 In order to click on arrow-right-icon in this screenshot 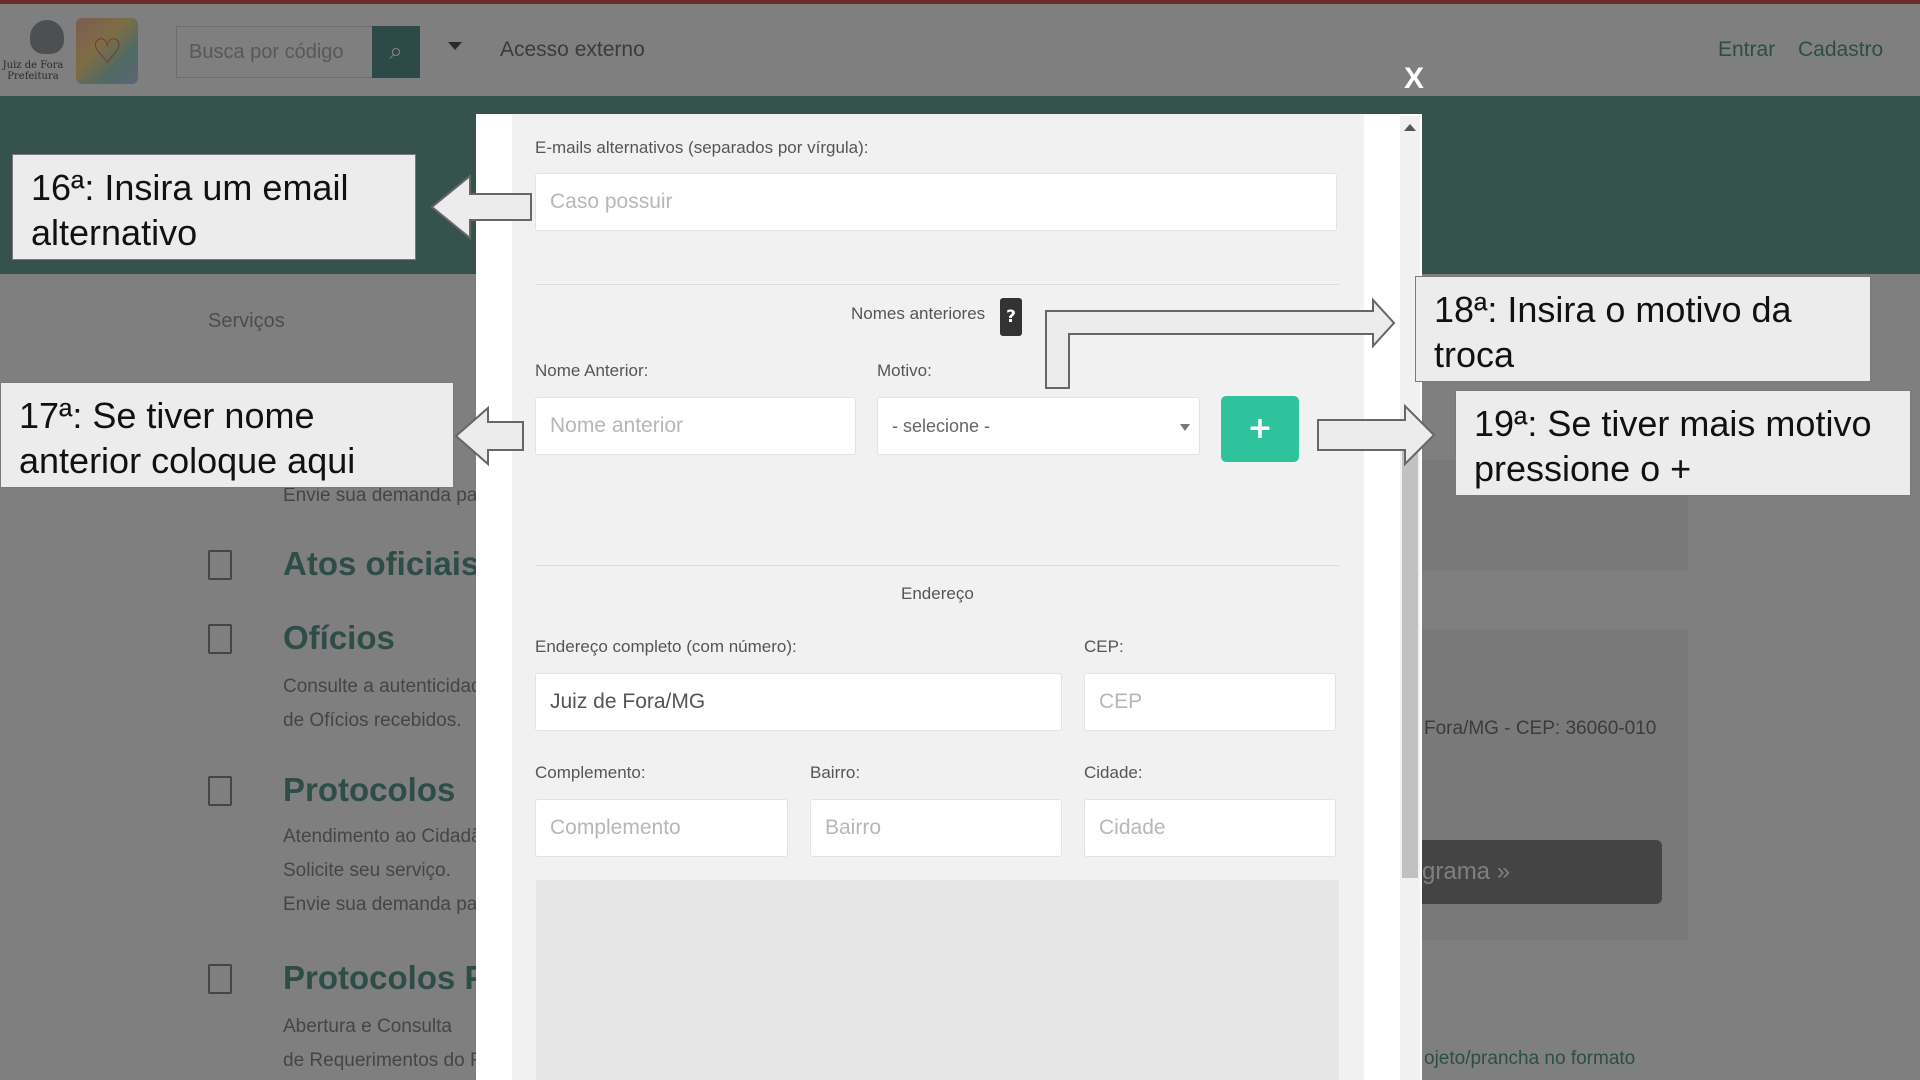, I will do `click(1376, 435)`.